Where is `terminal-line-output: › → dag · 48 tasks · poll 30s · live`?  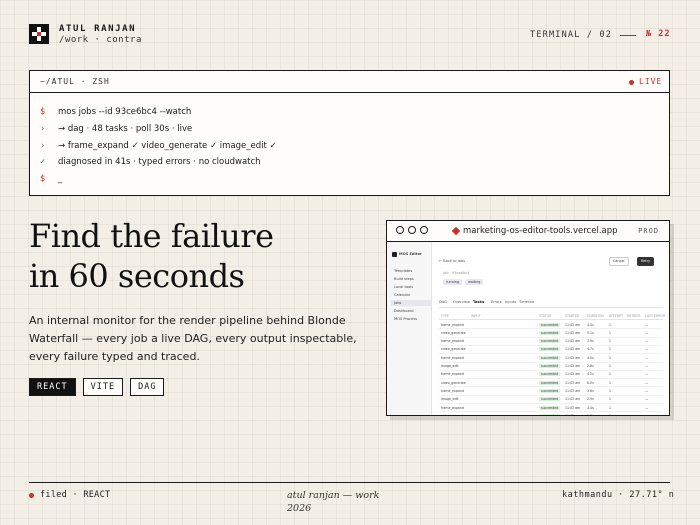 terminal-line-output: › → dag · 48 tasks · poll 30s · live is located at coordinates (116, 129).